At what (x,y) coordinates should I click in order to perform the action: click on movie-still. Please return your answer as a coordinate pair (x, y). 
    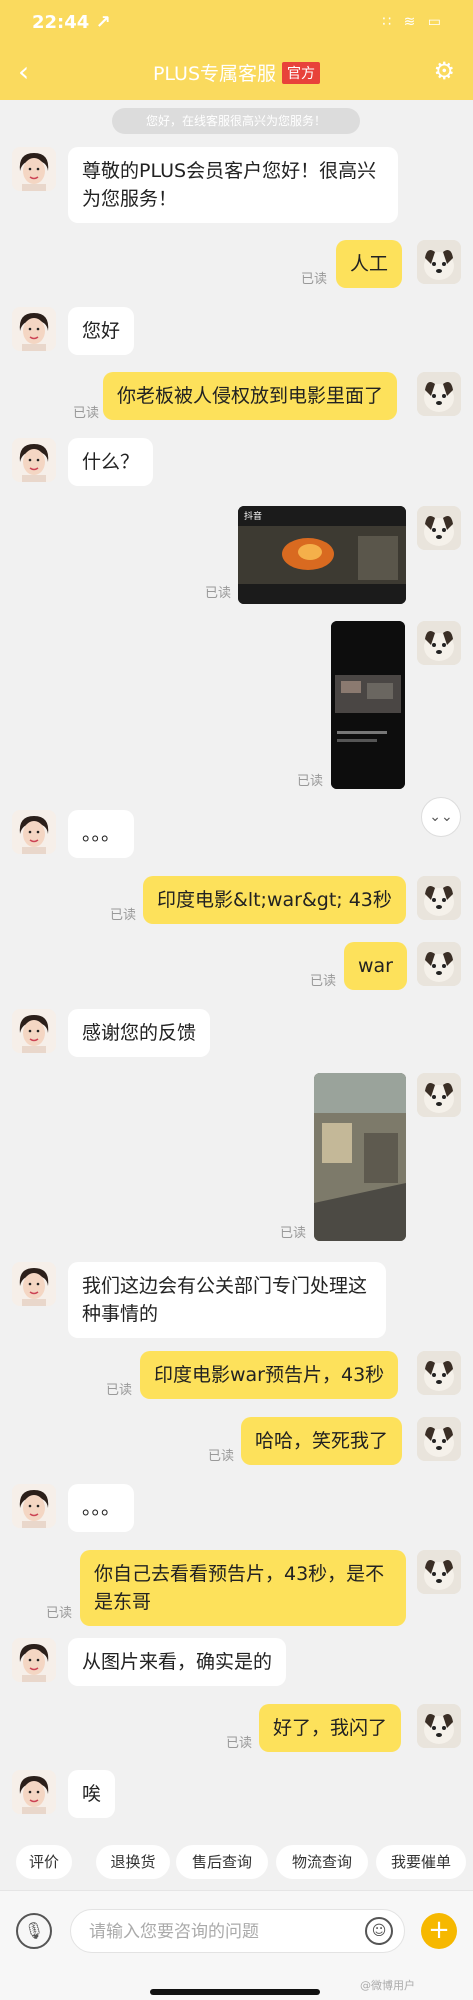
    Looking at the image, I should click on (360, 1157).